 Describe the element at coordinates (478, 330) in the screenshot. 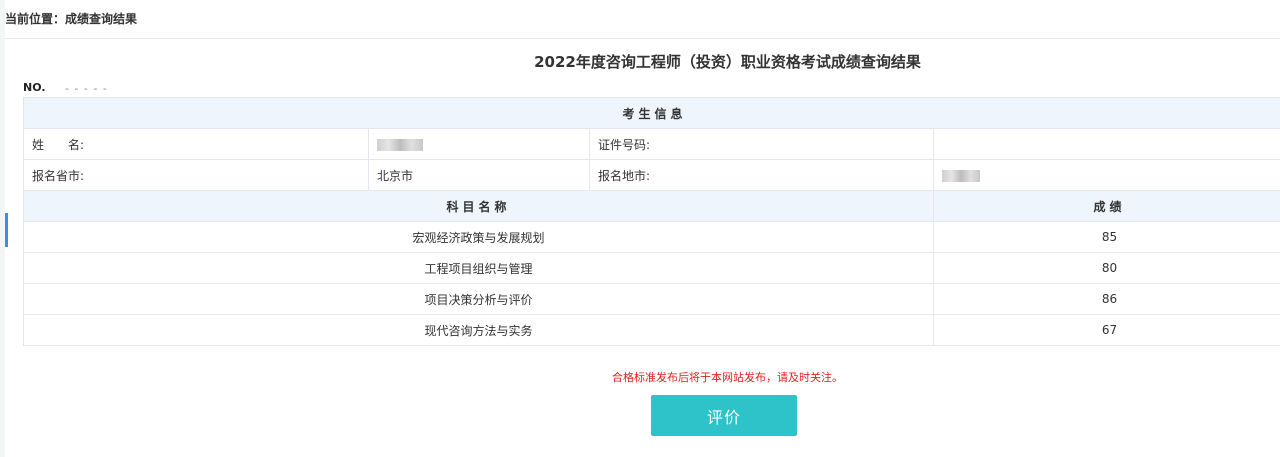

I see `subject-name: 现代咨询方法与实务` at that location.